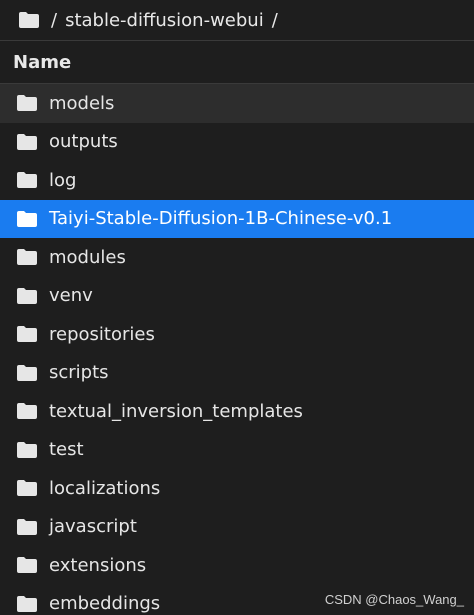 This screenshot has width=474, height=615. Describe the element at coordinates (237, 296) in the screenshot. I see `list-item: venv` at that location.